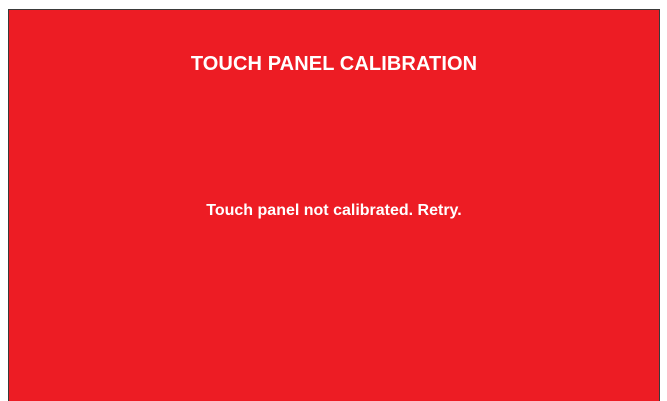 This screenshot has height=401, width=667. What do you see at coordinates (334, 210) in the screenshot?
I see `status-message: Touch panel not calibrated. Retry.` at bounding box center [334, 210].